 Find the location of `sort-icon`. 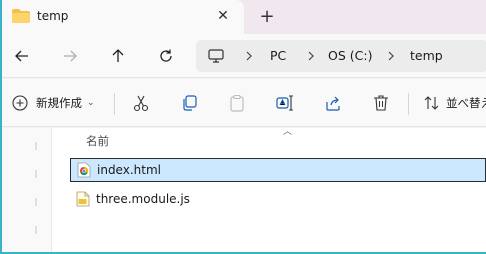

sort-icon is located at coordinates (431, 103).